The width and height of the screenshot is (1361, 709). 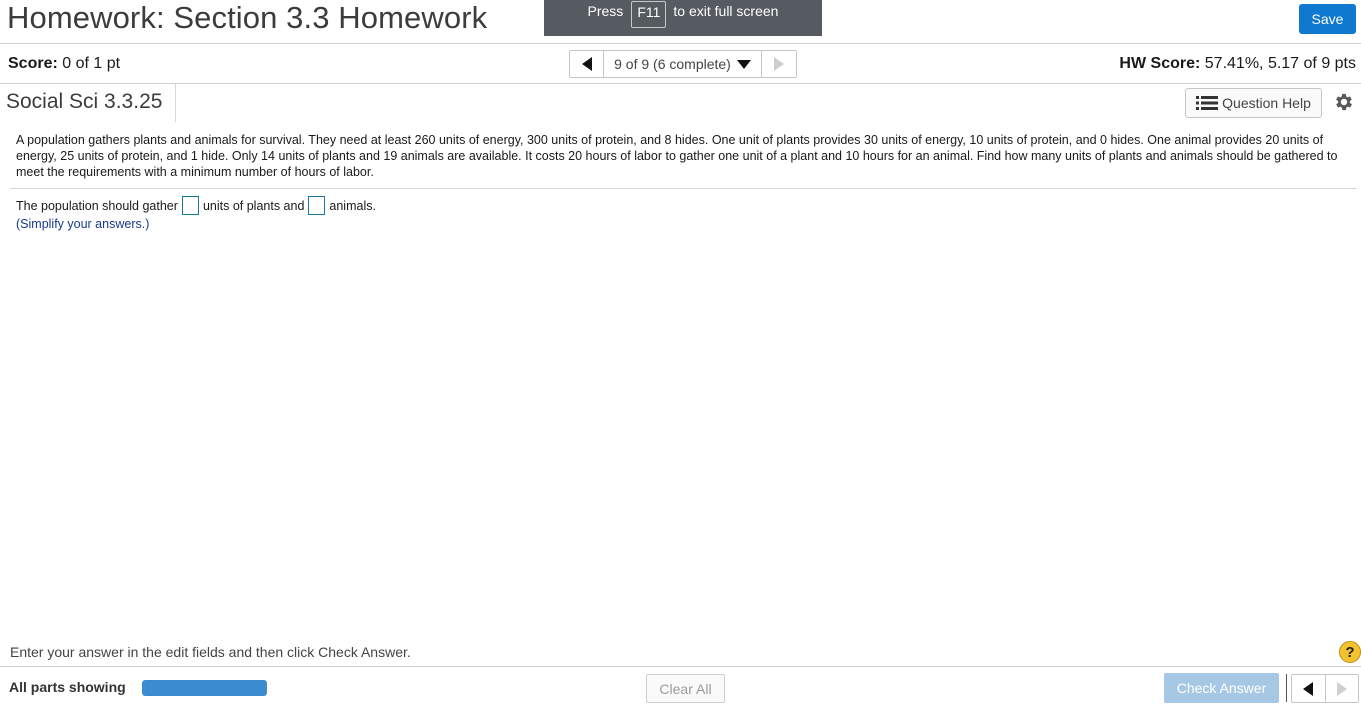 I want to click on previous-question-button, so click(x=587, y=64).